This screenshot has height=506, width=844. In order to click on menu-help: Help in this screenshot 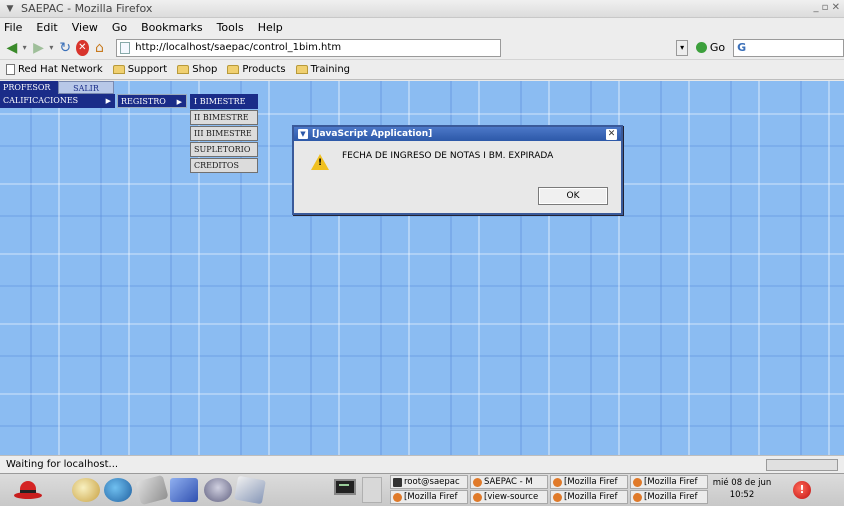, I will do `click(270, 27)`.